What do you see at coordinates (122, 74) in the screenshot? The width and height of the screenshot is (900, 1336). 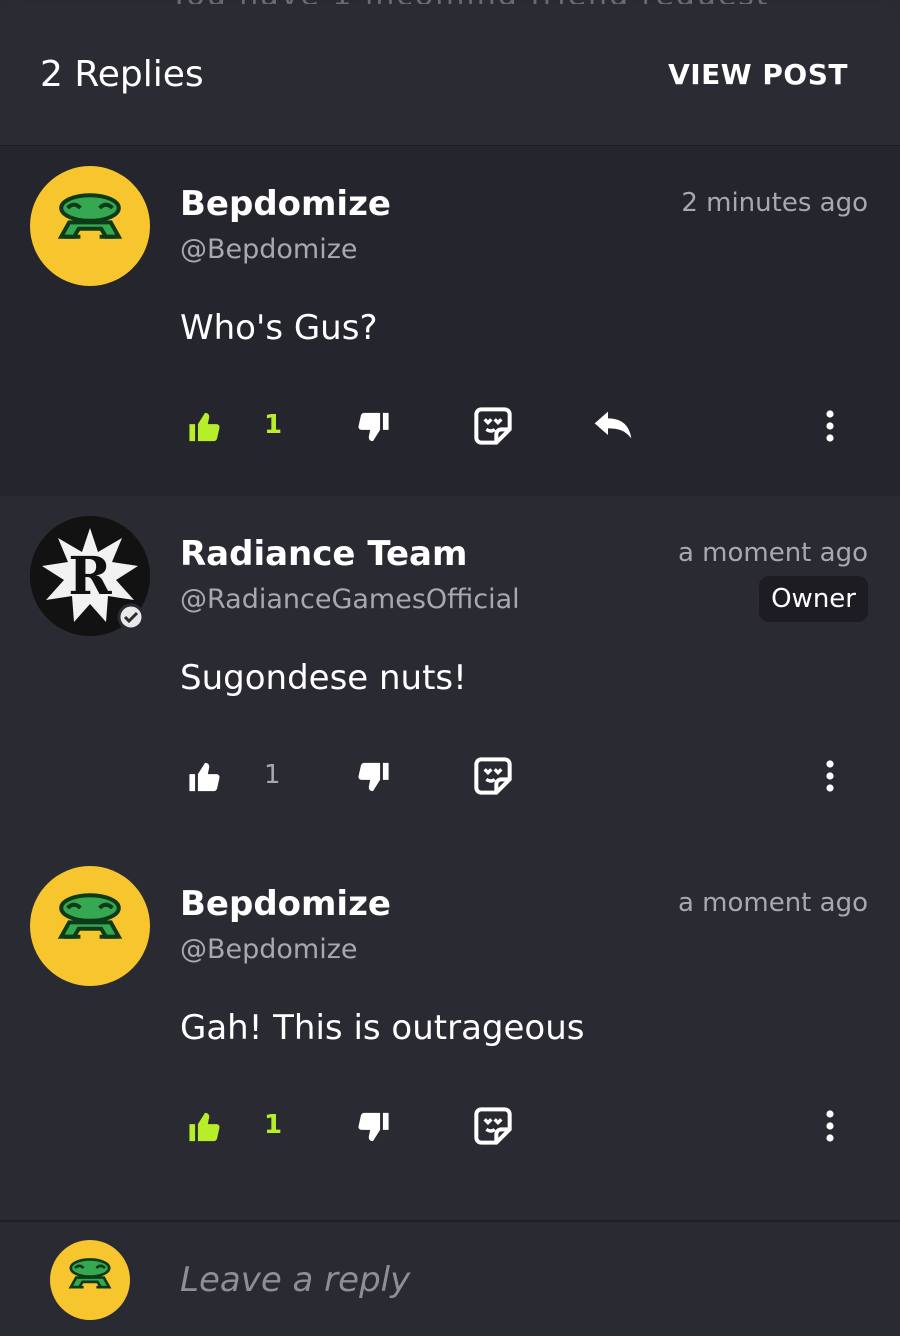 I see `reply-count-title: 2 Replies` at bounding box center [122, 74].